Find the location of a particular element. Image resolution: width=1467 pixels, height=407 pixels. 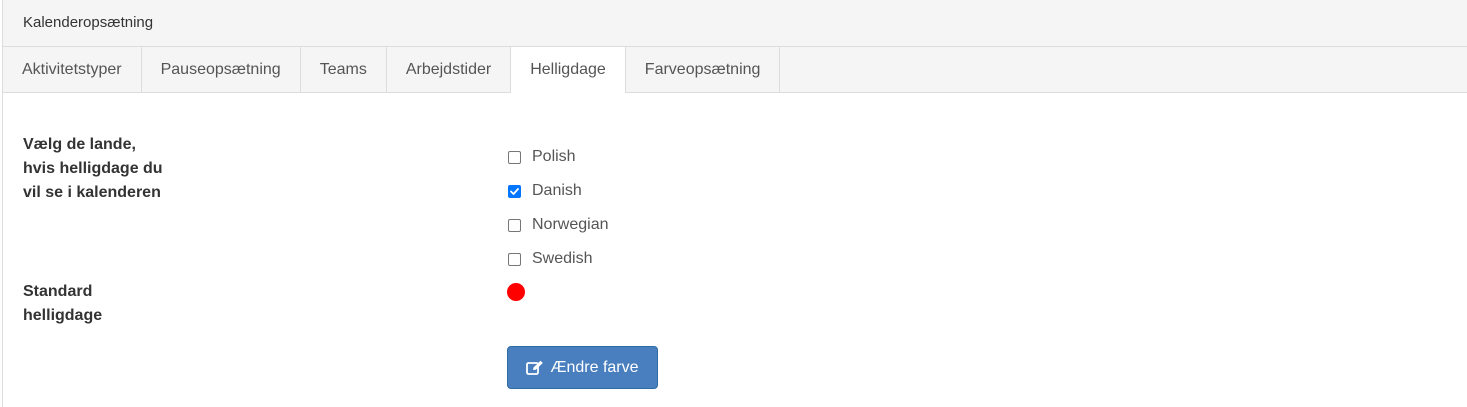

standard-label-line: Standard is located at coordinates (58, 291).